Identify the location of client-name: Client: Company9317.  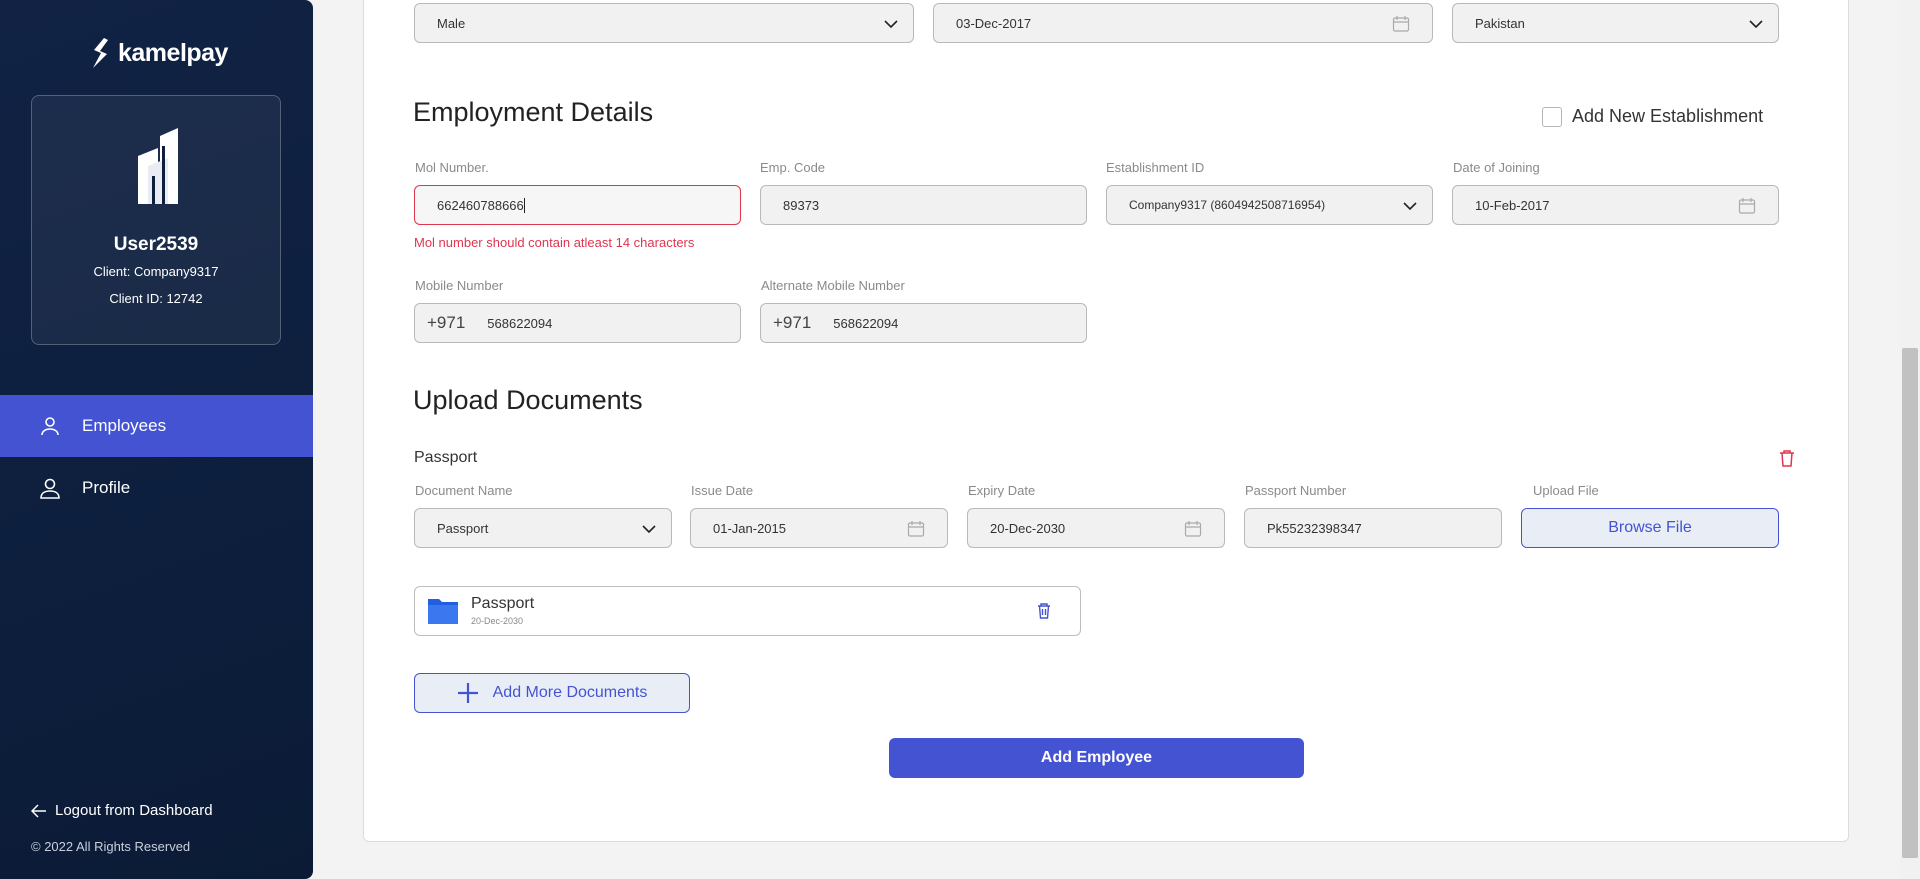
(156, 271).